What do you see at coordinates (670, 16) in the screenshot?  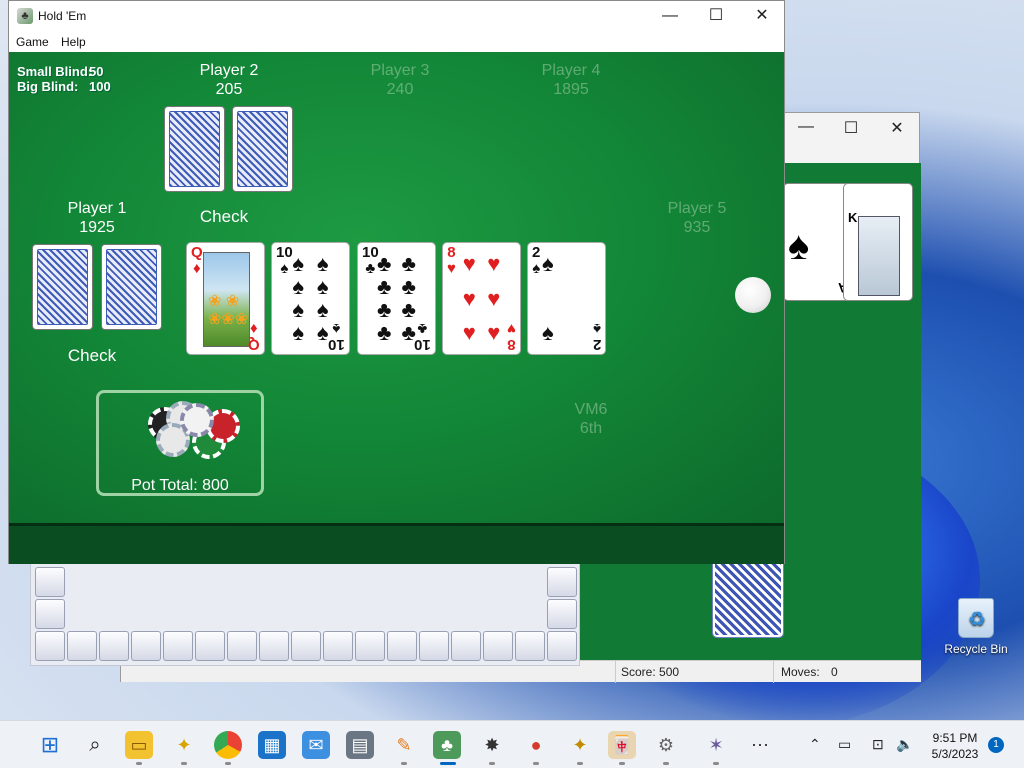 I see `minimize-button: —` at bounding box center [670, 16].